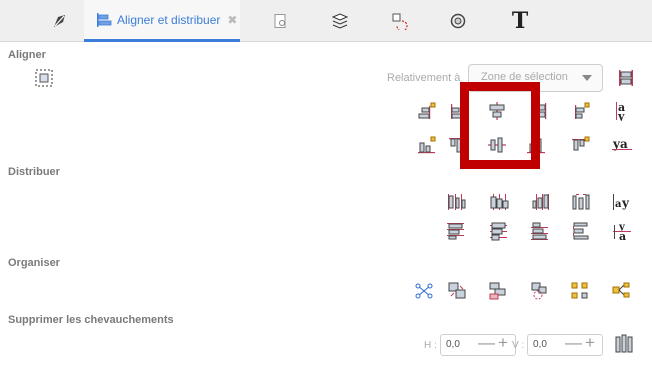 The height and width of the screenshot is (365, 652). I want to click on graph-layout-button, so click(424, 291).